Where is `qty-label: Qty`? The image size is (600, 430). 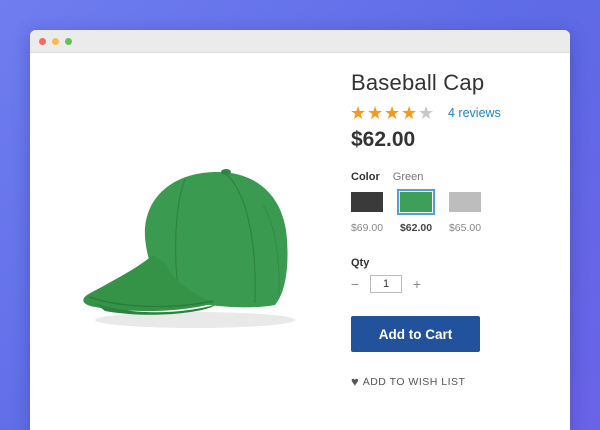 qty-label: Qty is located at coordinates (360, 263).